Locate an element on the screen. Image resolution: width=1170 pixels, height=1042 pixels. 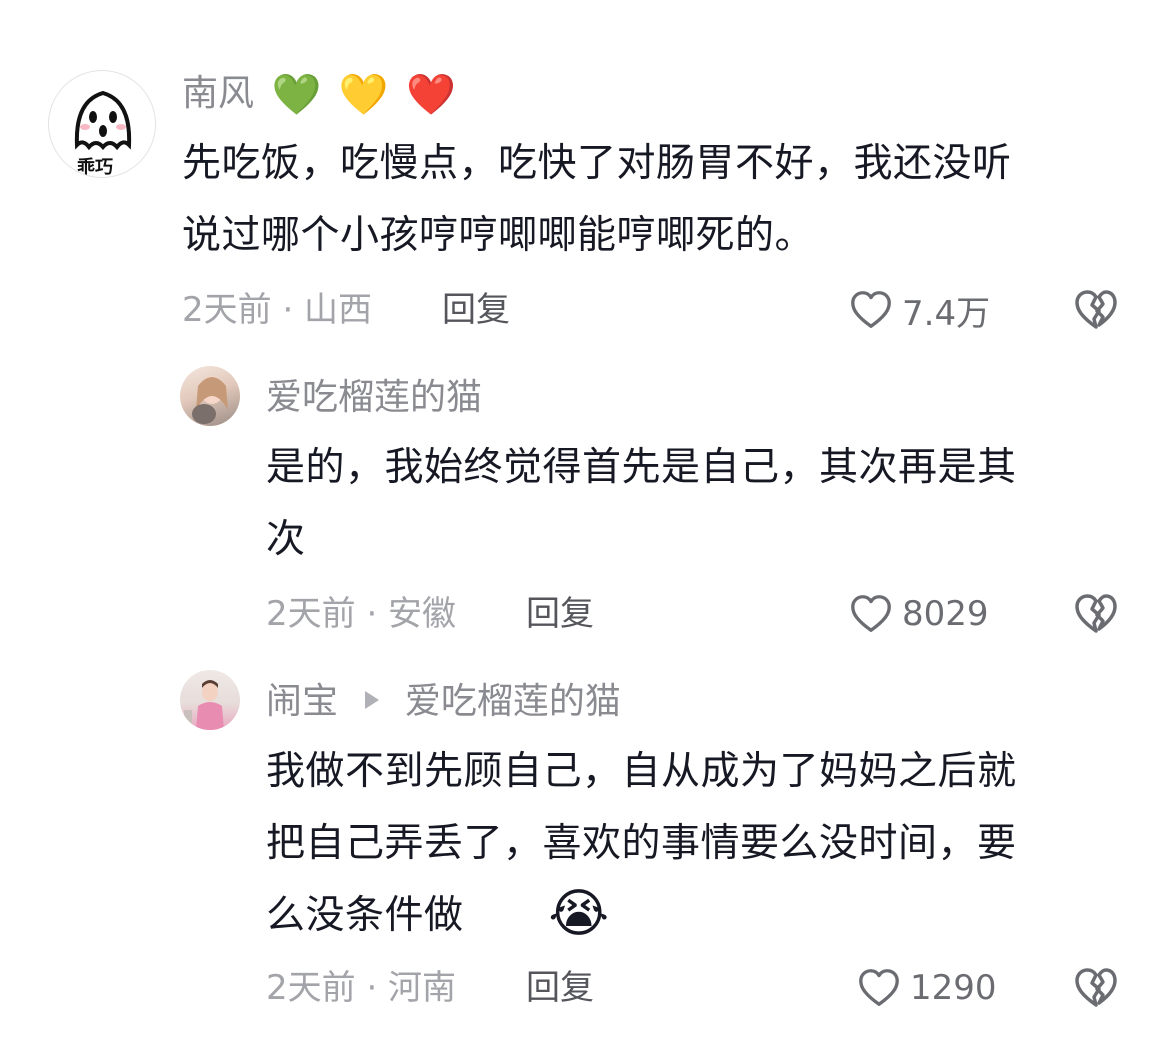
comment-author: 南风 💚 💛 ❤️ is located at coordinates (319, 94).